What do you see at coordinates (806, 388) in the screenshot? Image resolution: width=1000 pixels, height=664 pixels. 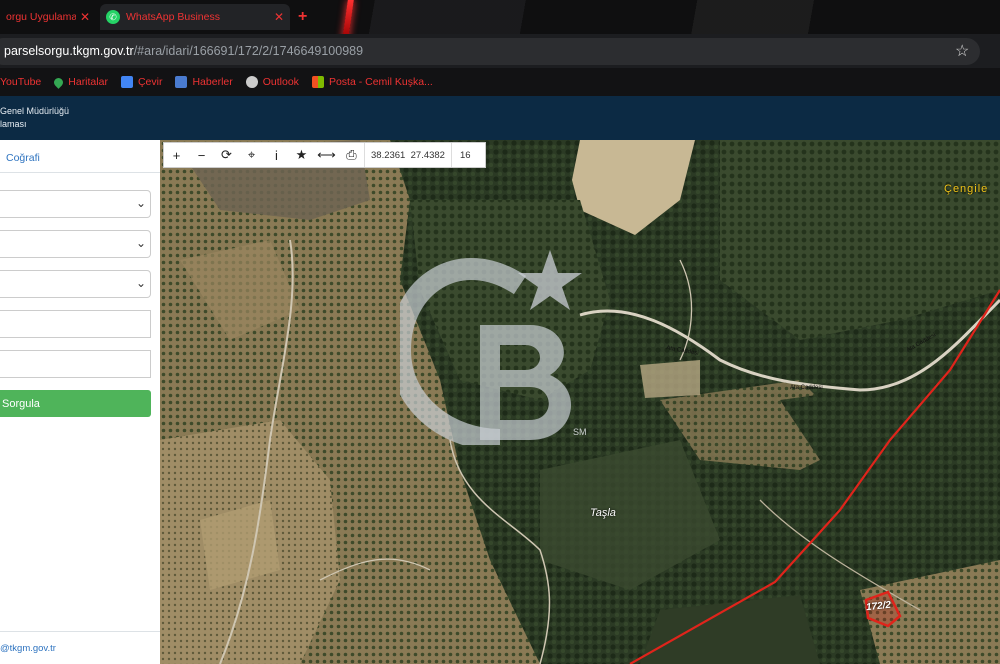 I see `road-label: Ata Caddesi` at bounding box center [806, 388].